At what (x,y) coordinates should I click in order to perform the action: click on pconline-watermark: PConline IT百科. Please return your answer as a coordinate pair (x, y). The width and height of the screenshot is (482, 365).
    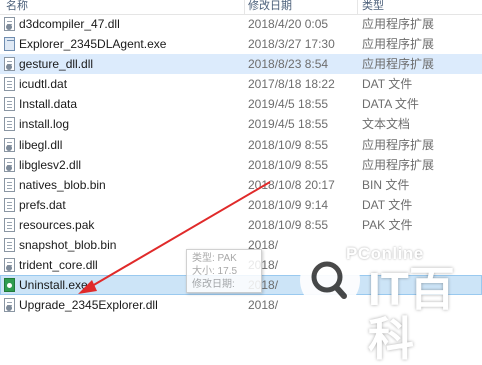
    Looking at the image, I should click on (389, 302).